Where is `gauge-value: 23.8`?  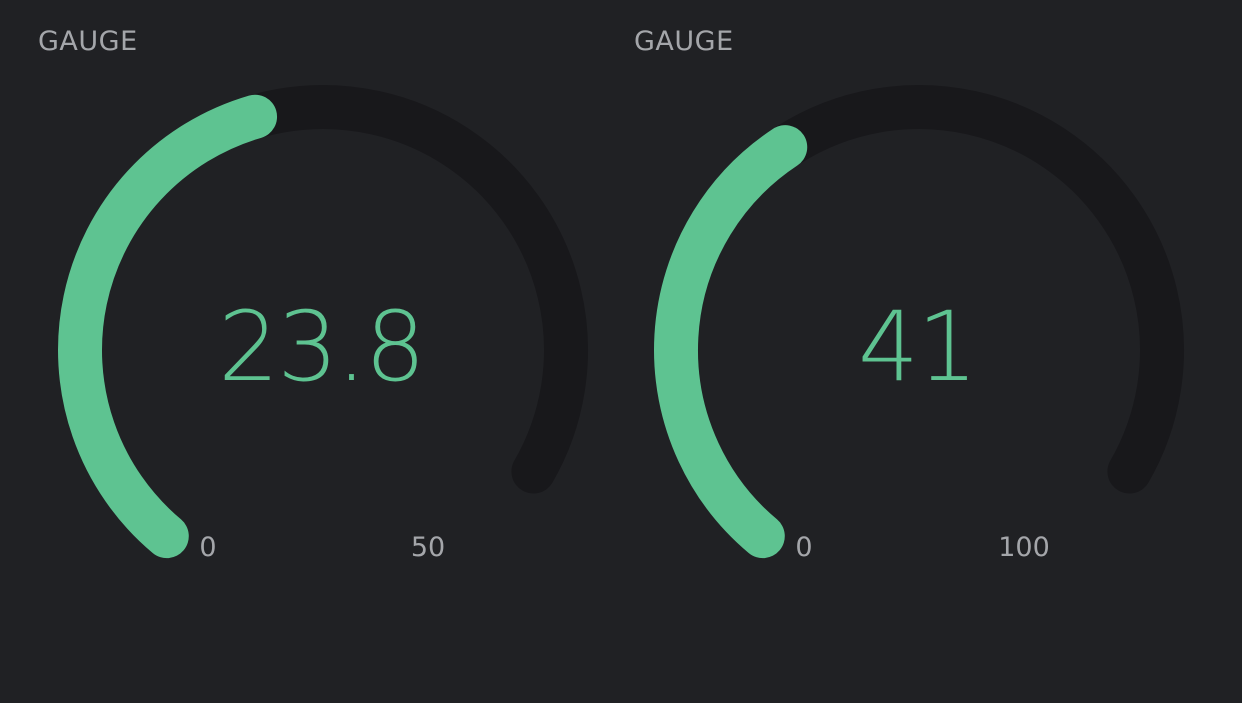 gauge-value: 23.8 is located at coordinates (321, 347).